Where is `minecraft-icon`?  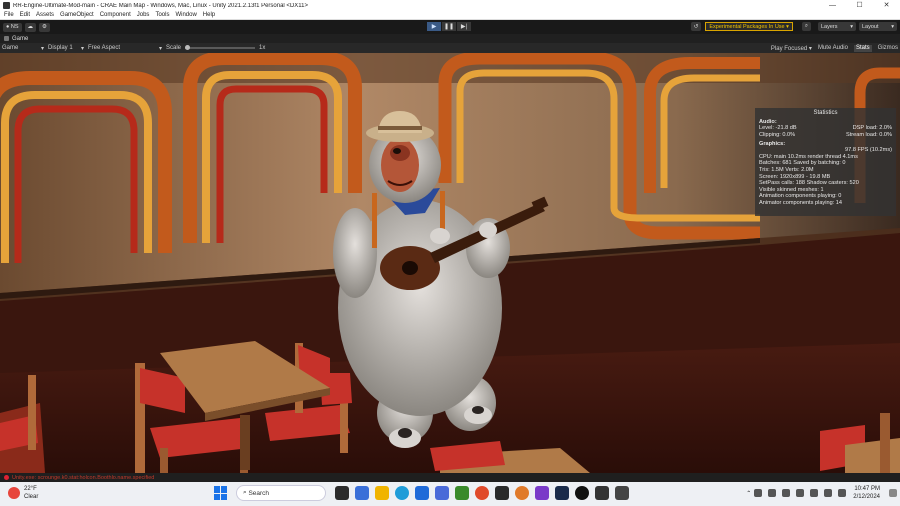
minecraft-icon is located at coordinates (462, 493).